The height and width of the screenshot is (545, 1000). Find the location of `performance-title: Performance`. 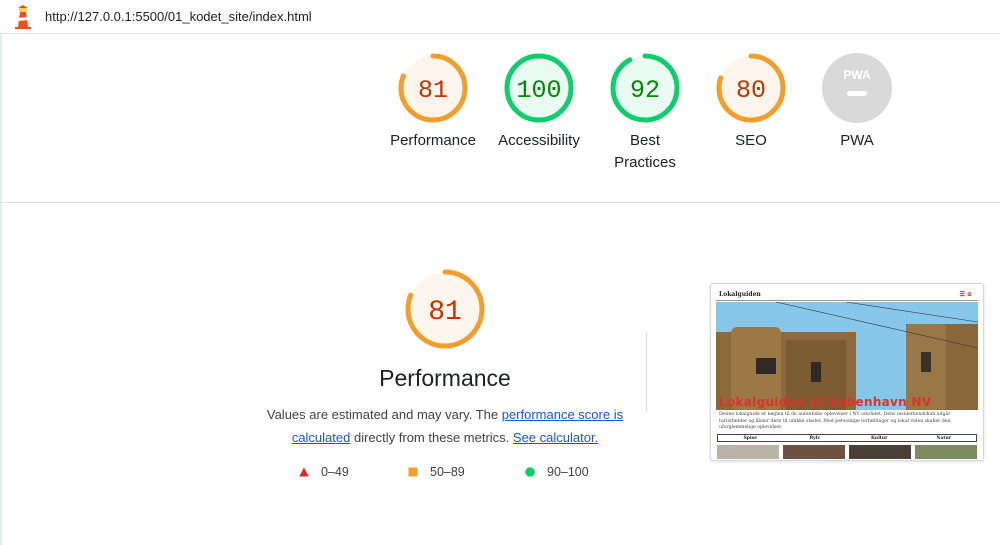

performance-title: Performance is located at coordinates (445, 378).